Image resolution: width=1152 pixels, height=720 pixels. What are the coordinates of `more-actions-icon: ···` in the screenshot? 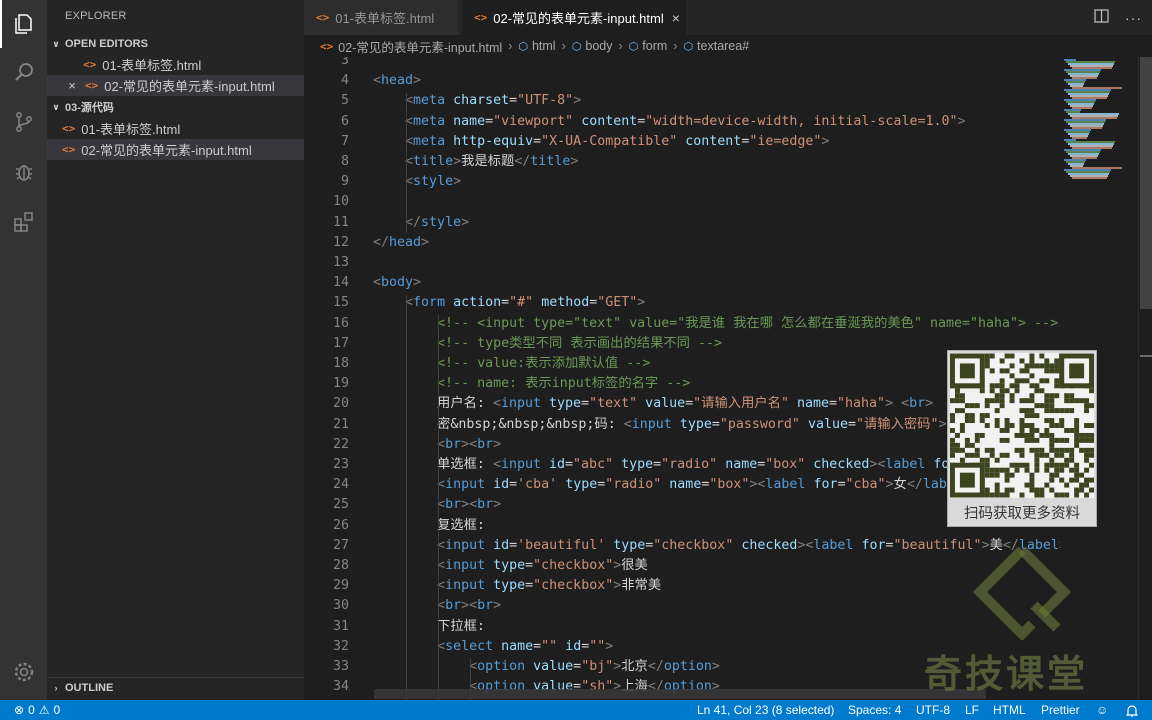 It's located at (1133, 18).